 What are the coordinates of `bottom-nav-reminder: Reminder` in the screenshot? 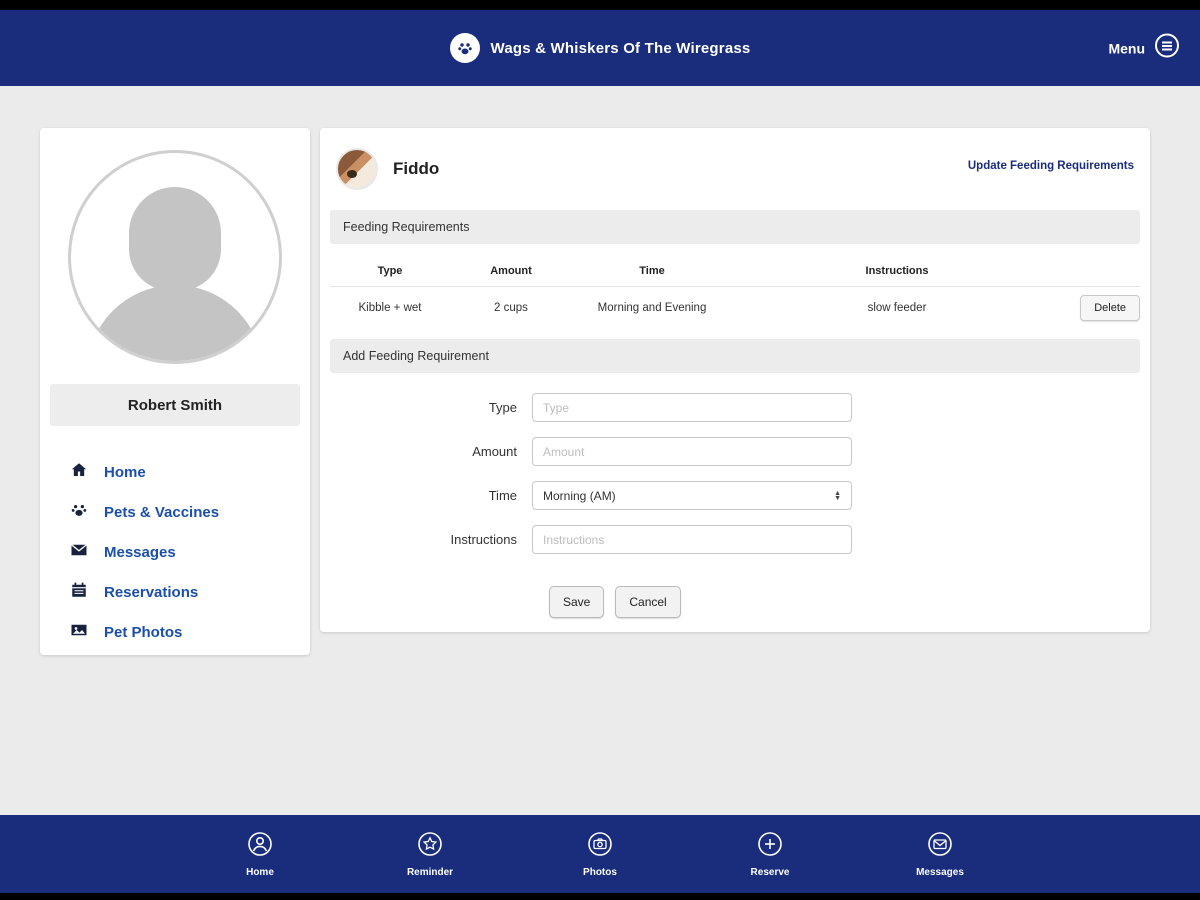 It's located at (430, 854).